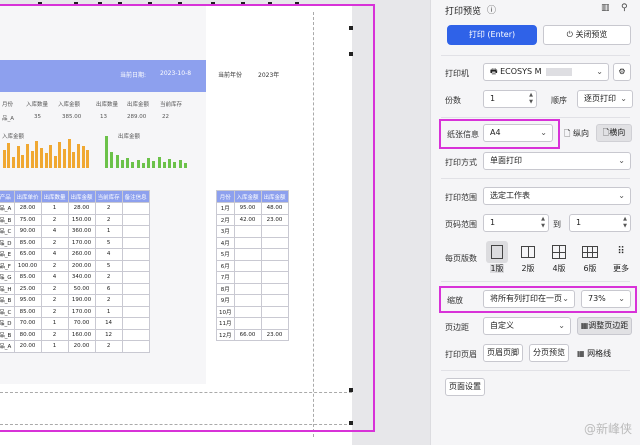 This screenshot has width=640, height=445. Describe the element at coordinates (559, 252) in the screenshot. I see `layout-4-icon` at that location.